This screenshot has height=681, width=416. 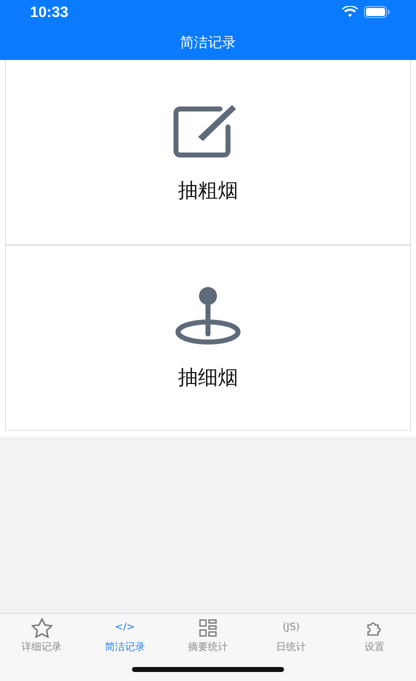 I want to click on battery-icon, so click(x=377, y=12).